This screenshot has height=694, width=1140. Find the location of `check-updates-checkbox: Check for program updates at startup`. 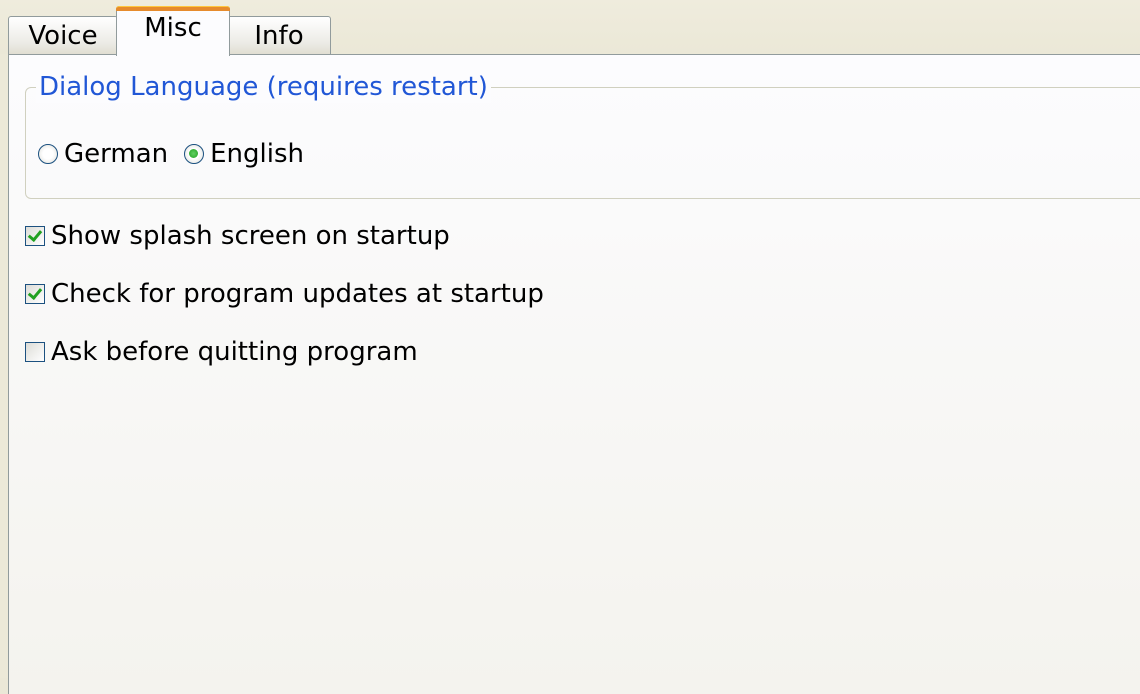

check-updates-checkbox: Check for program updates at startup is located at coordinates (284, 294).